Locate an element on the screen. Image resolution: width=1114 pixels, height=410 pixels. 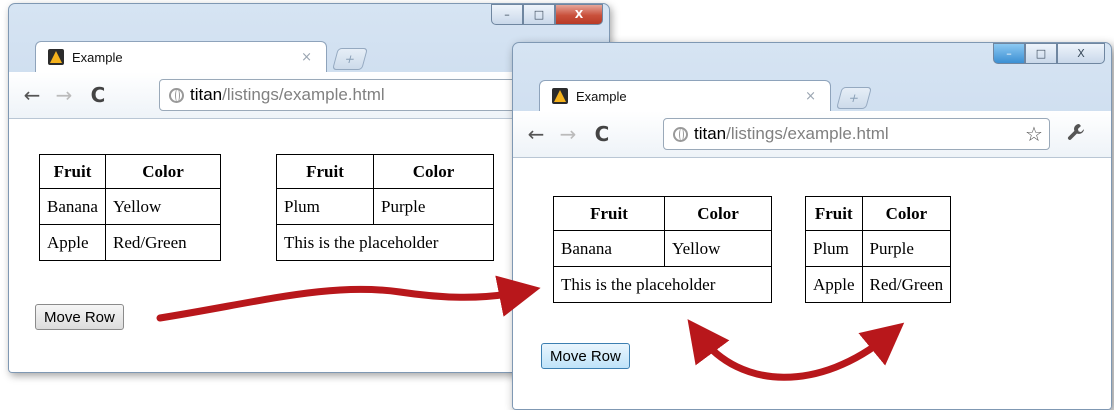
tab-strip: Example × + is located at coordinates (812, 94).